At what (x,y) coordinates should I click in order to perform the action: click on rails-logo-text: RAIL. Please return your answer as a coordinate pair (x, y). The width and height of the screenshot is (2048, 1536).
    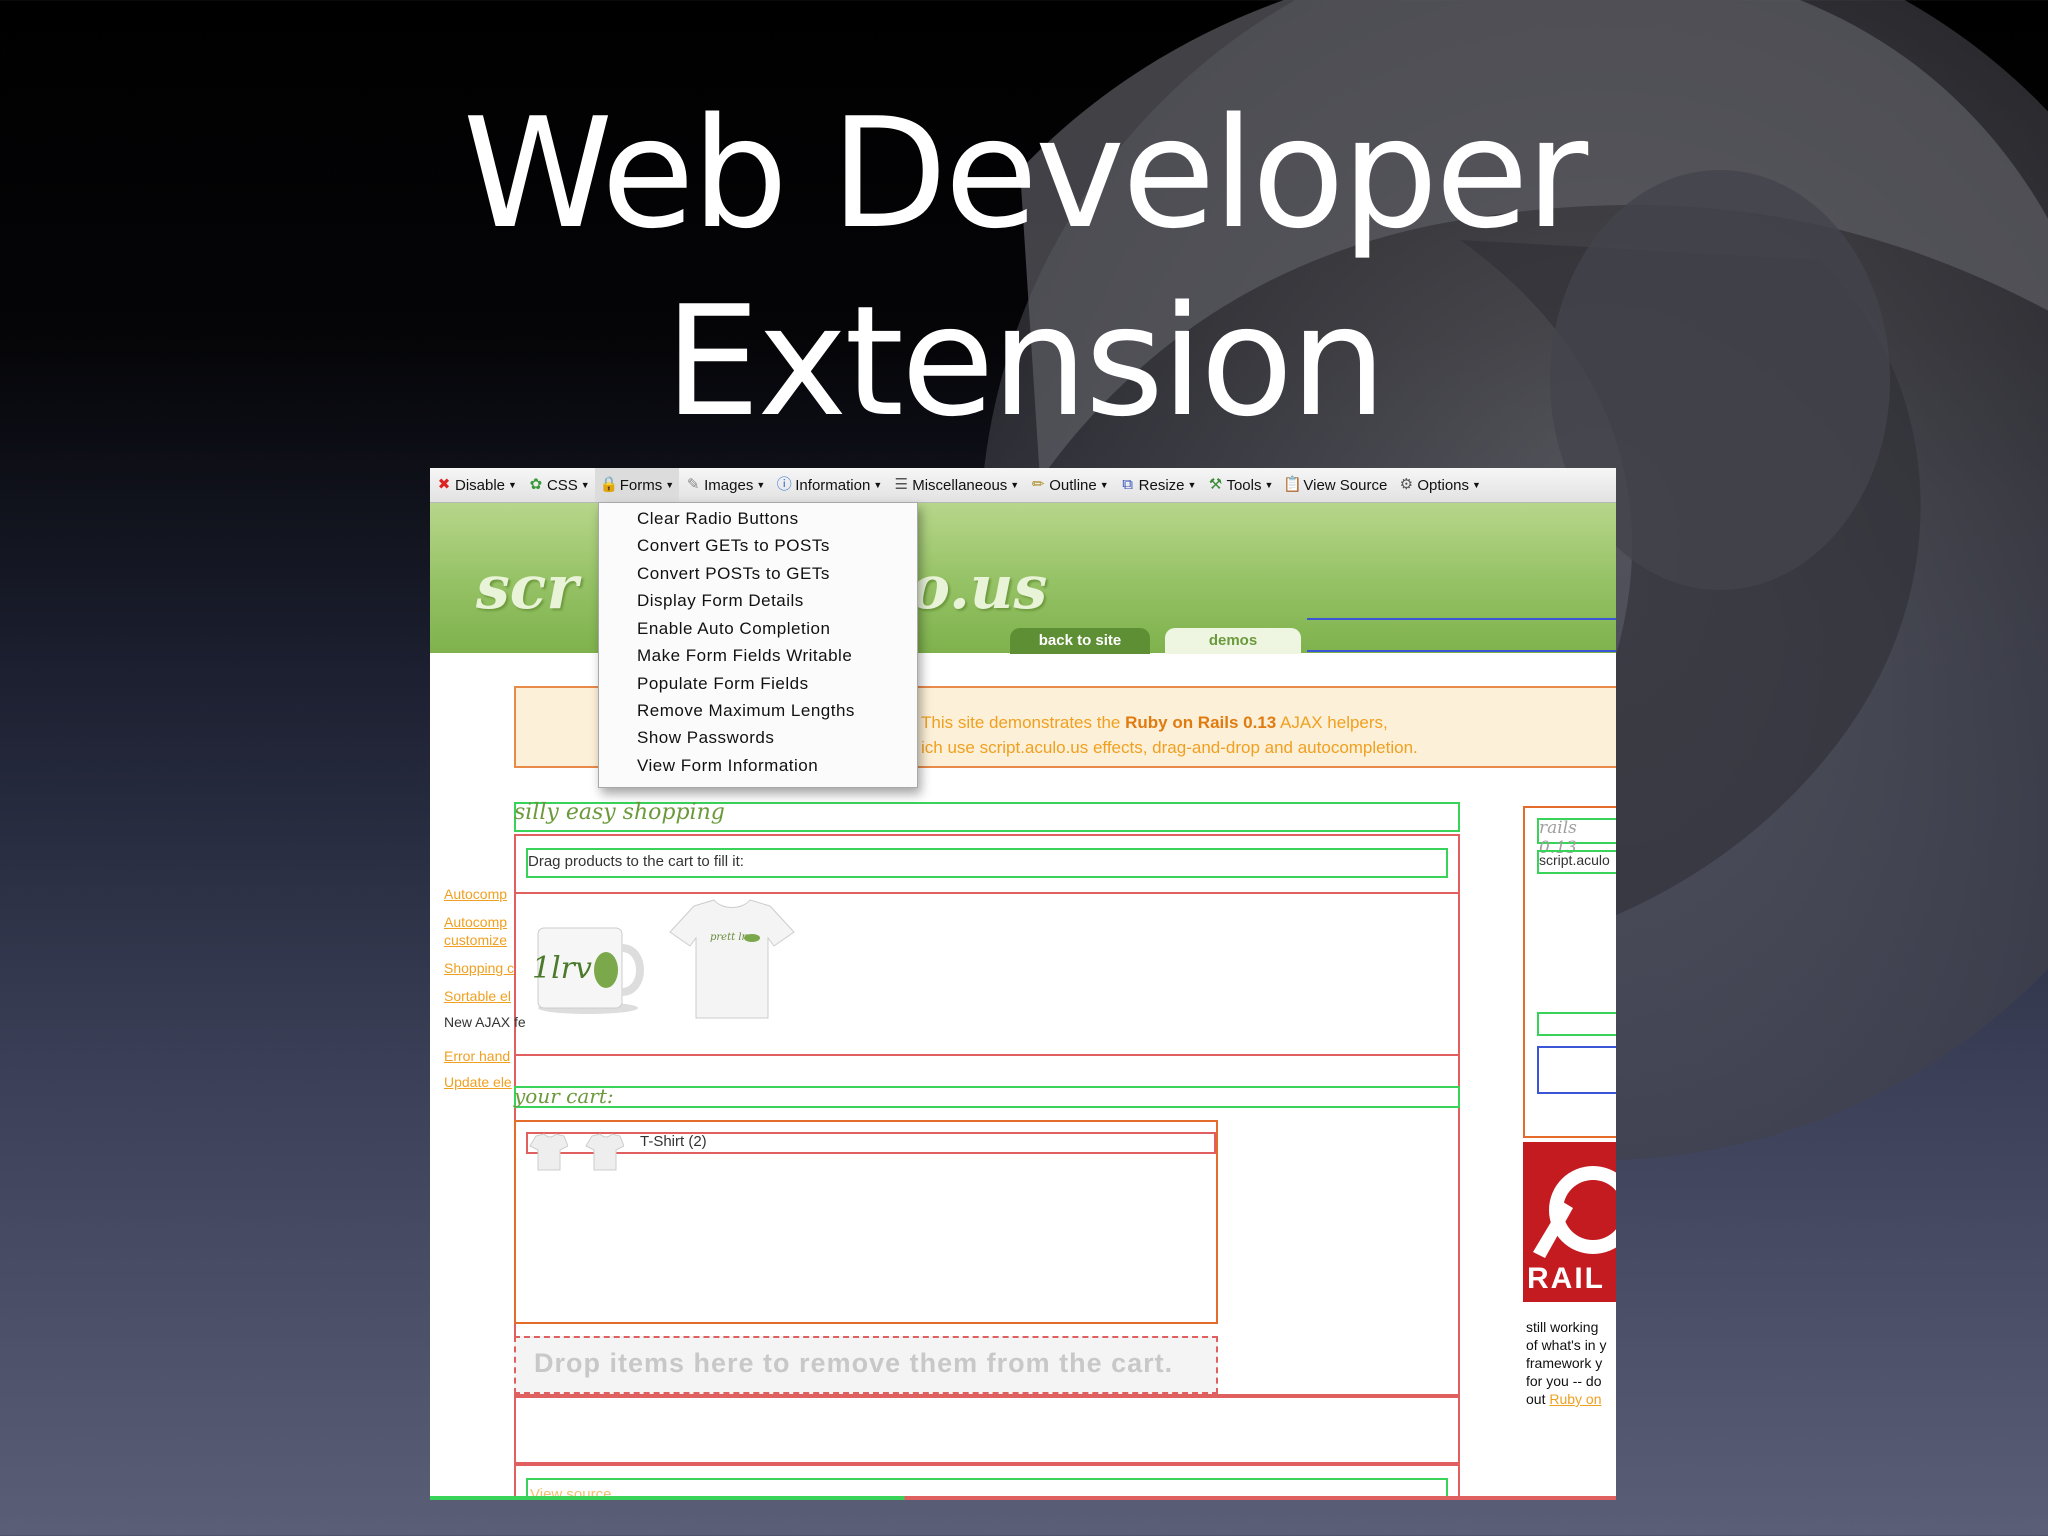
    Looking at the image, I should click on (1566, 1278).